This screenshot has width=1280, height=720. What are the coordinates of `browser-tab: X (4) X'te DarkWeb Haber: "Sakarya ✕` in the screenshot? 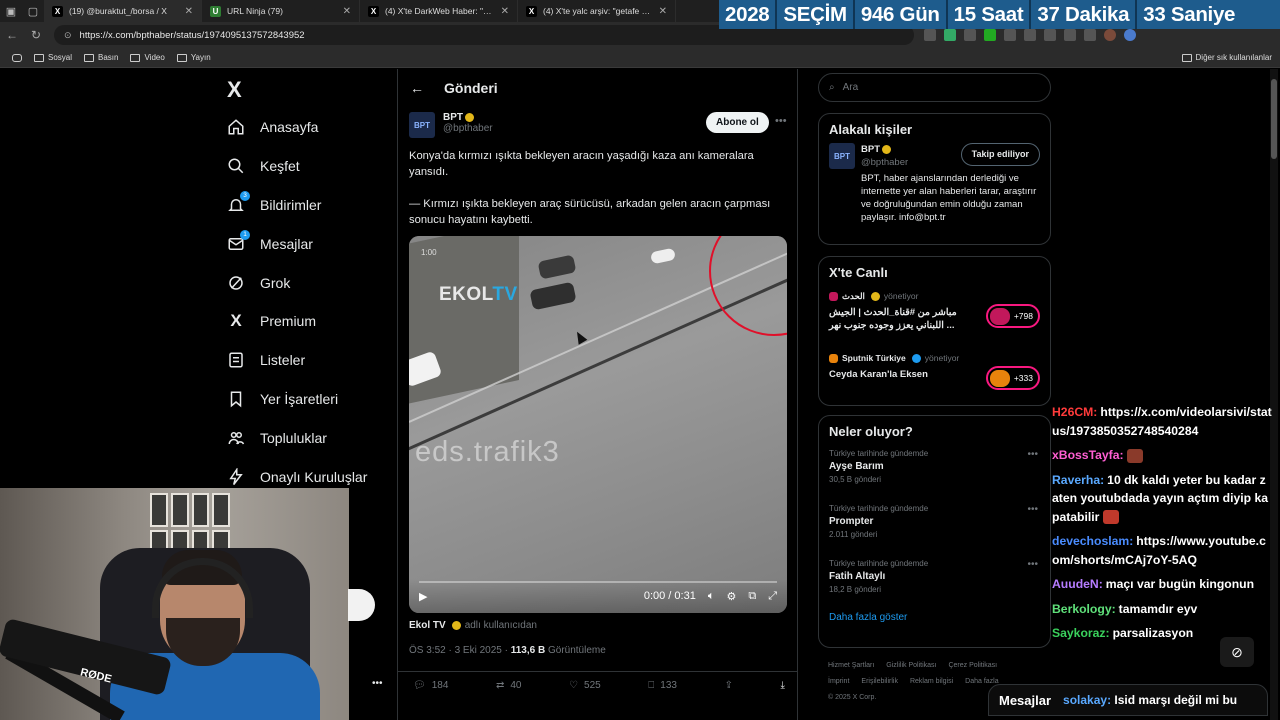 It's located at (439, 11).